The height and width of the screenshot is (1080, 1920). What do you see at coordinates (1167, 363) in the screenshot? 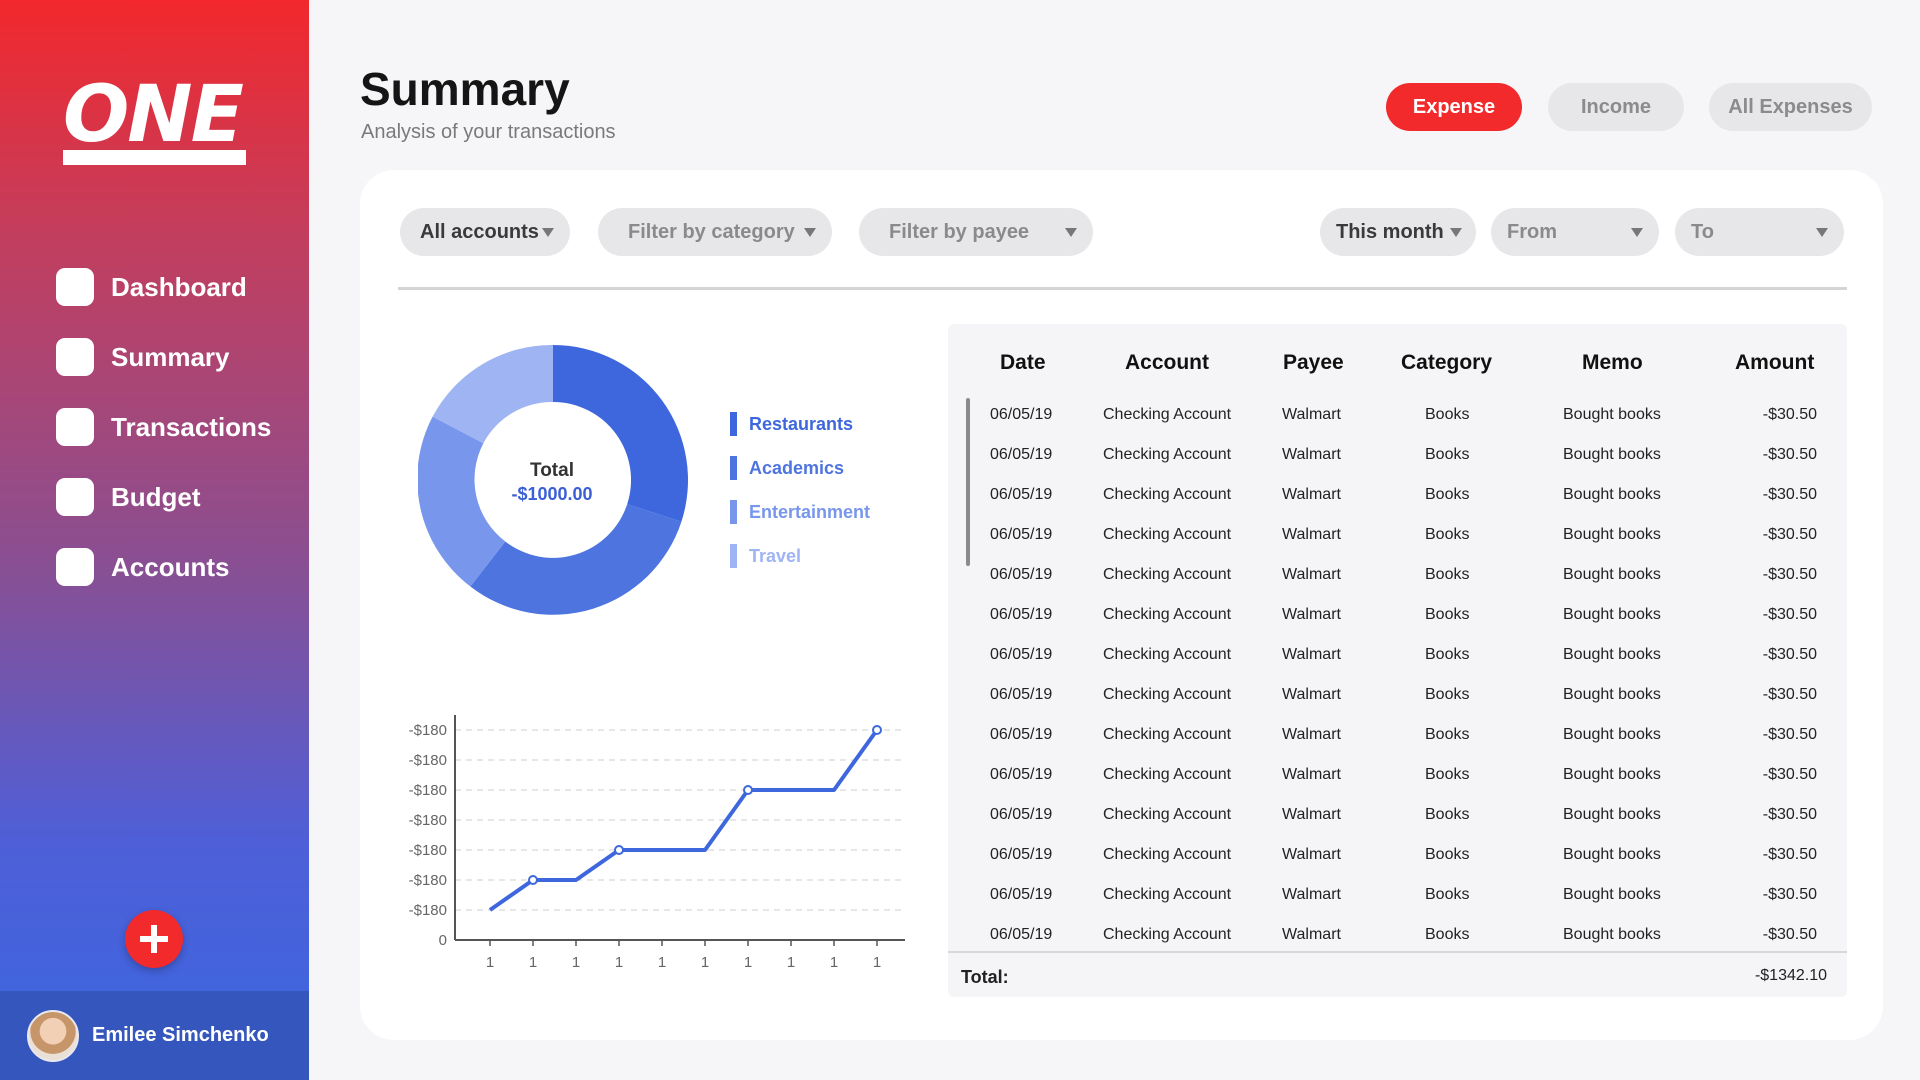
I see `col-header-account: Account` at bounding box center [1167, 363].